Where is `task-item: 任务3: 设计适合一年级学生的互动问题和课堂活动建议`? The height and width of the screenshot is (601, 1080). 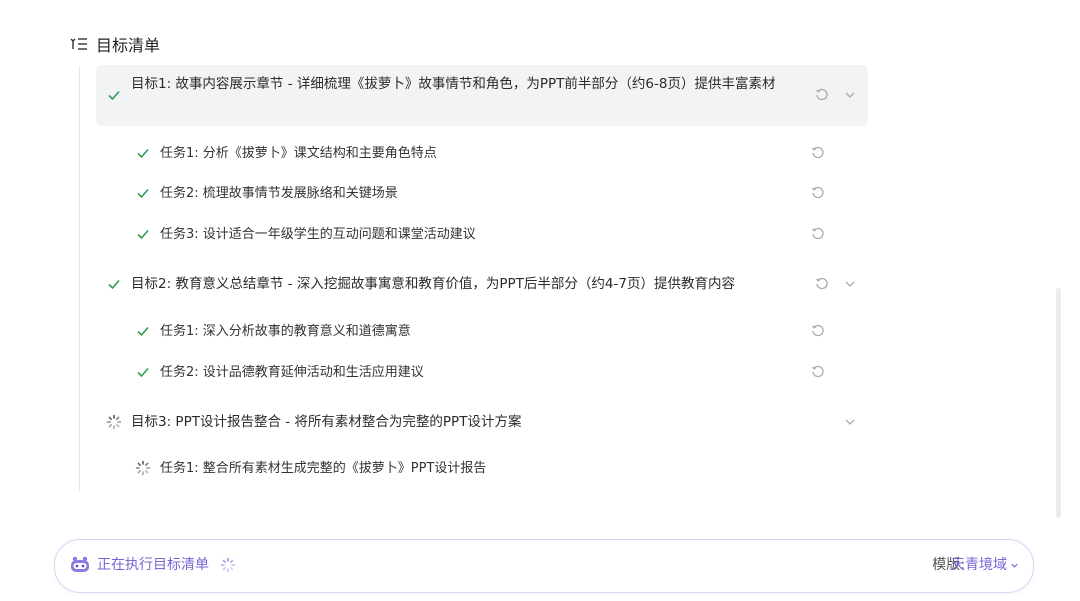 task-item: 任务3: 设计适合一年级学生的互动问题和课堂活动建议 is located at coordinates (482, 234).